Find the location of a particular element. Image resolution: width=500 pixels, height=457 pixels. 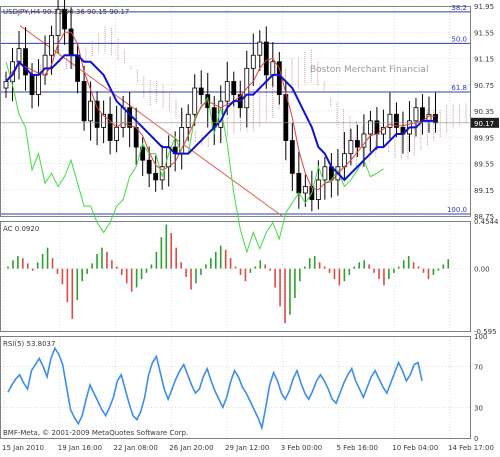

x-tick-label: 5 Feb 16:00 is located at coordinates (357, 448).